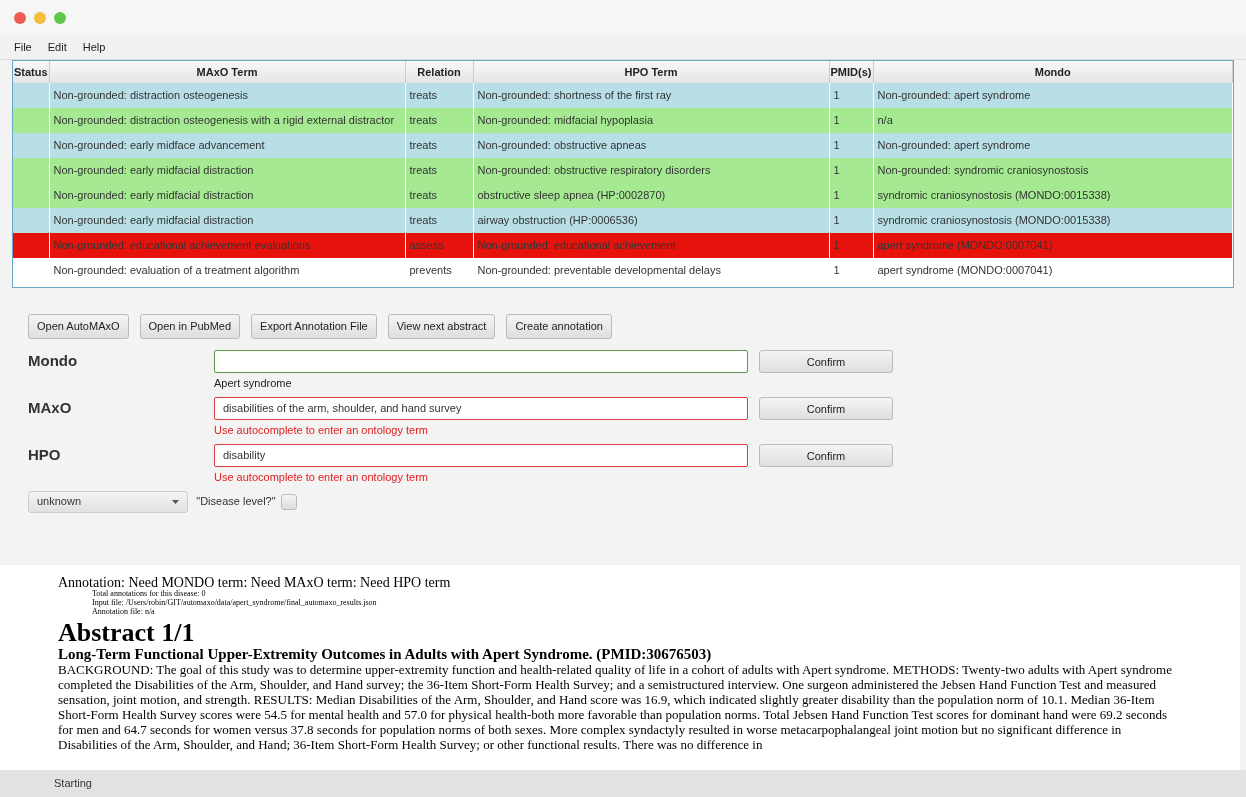  Describe the element at coordinates (289, 501) in the screenshot. I see `checkbox` at that location.